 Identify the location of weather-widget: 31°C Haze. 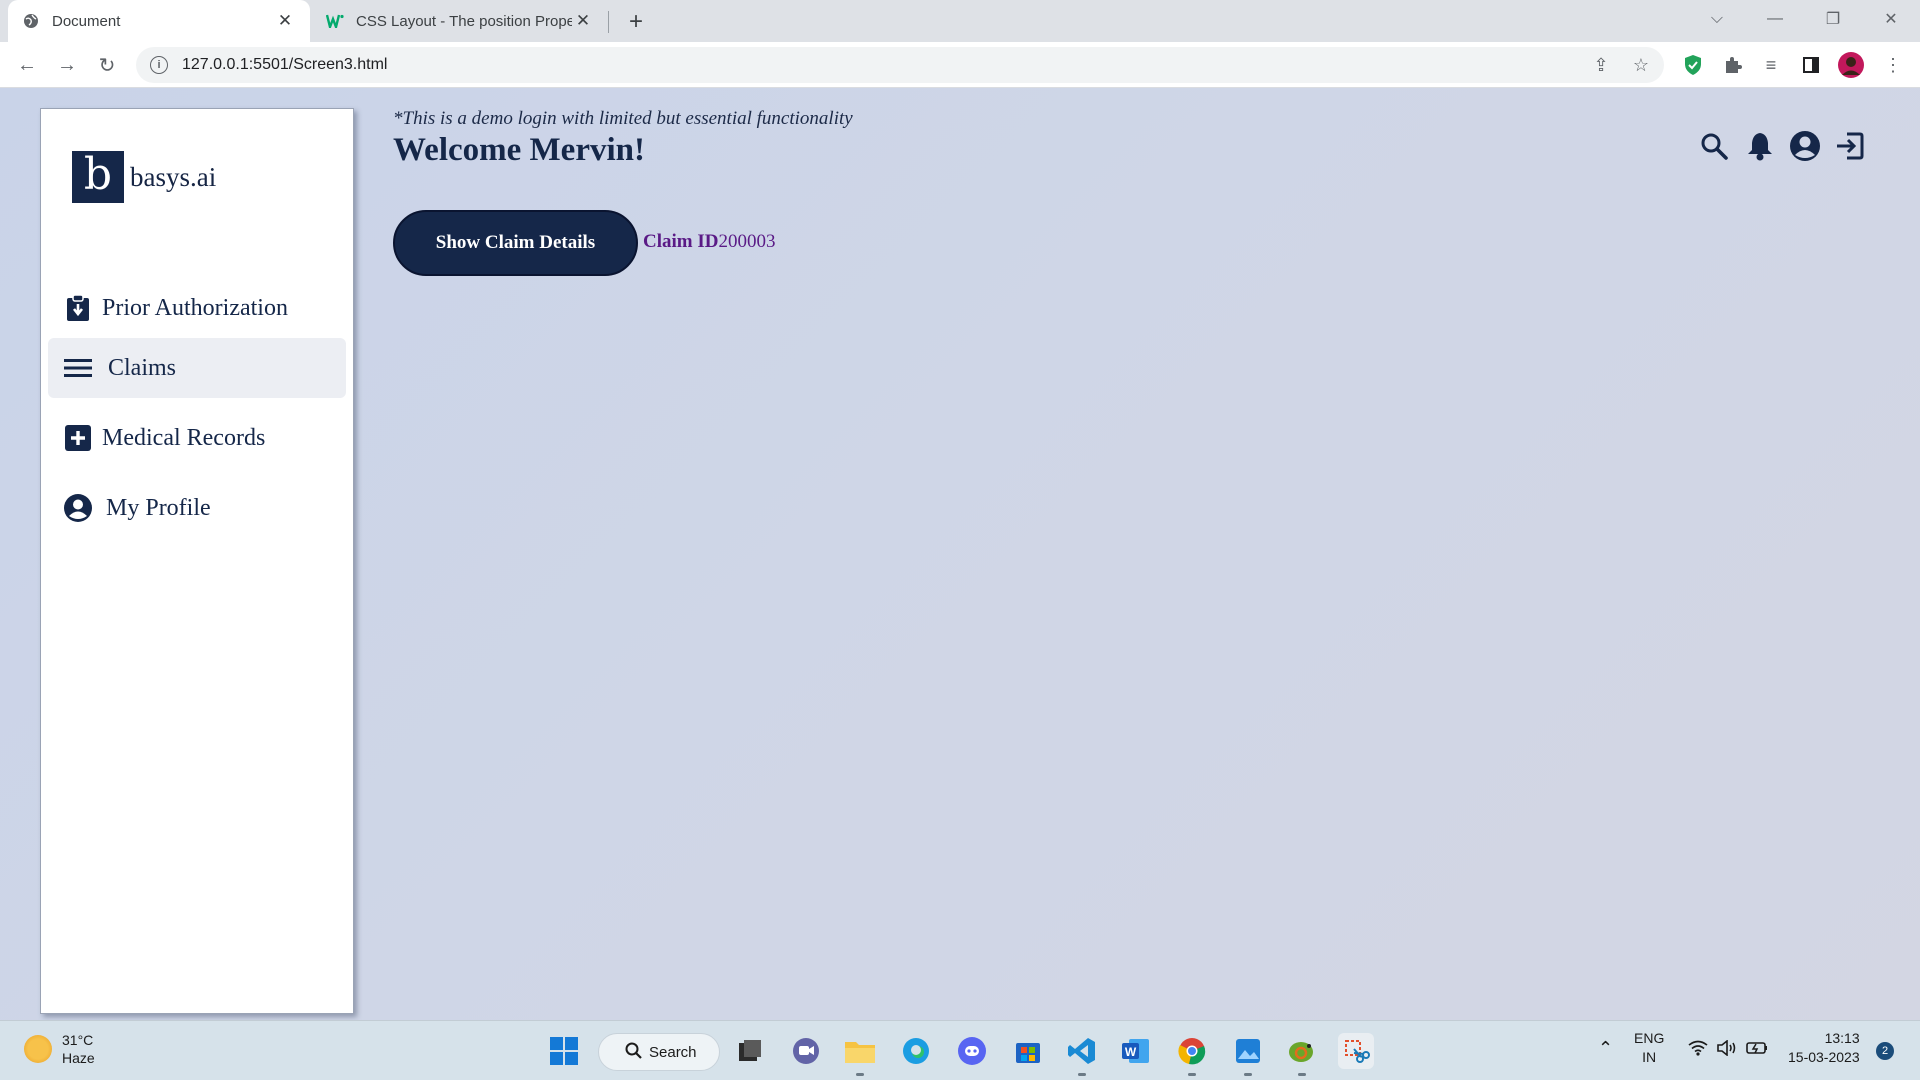
(59, 1049).